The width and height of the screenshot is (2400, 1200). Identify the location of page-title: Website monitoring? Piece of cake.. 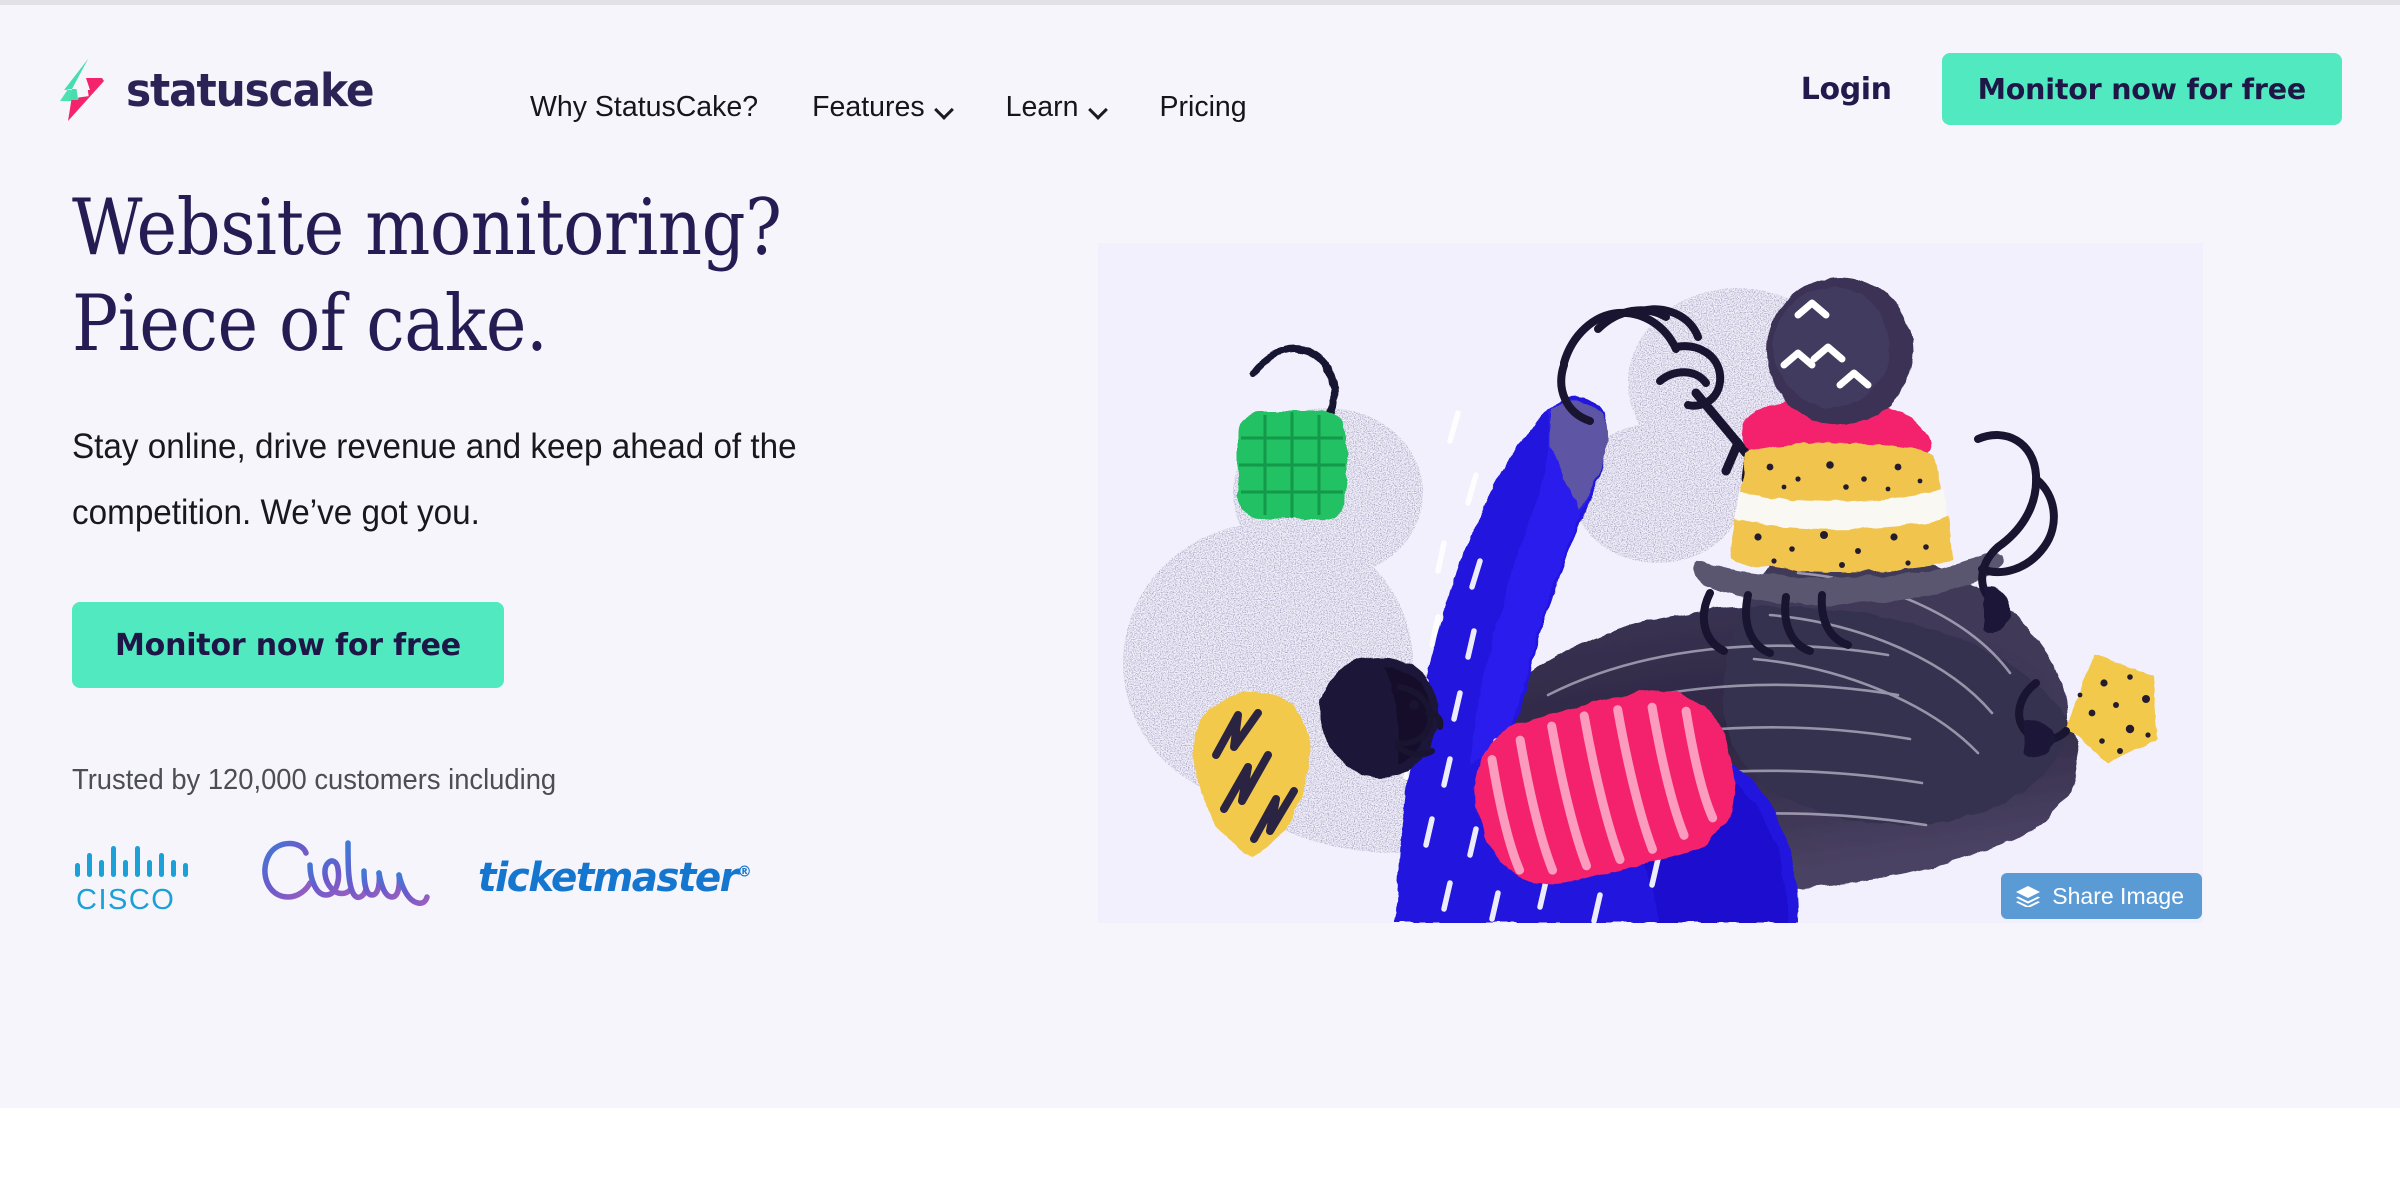
(503, 276).